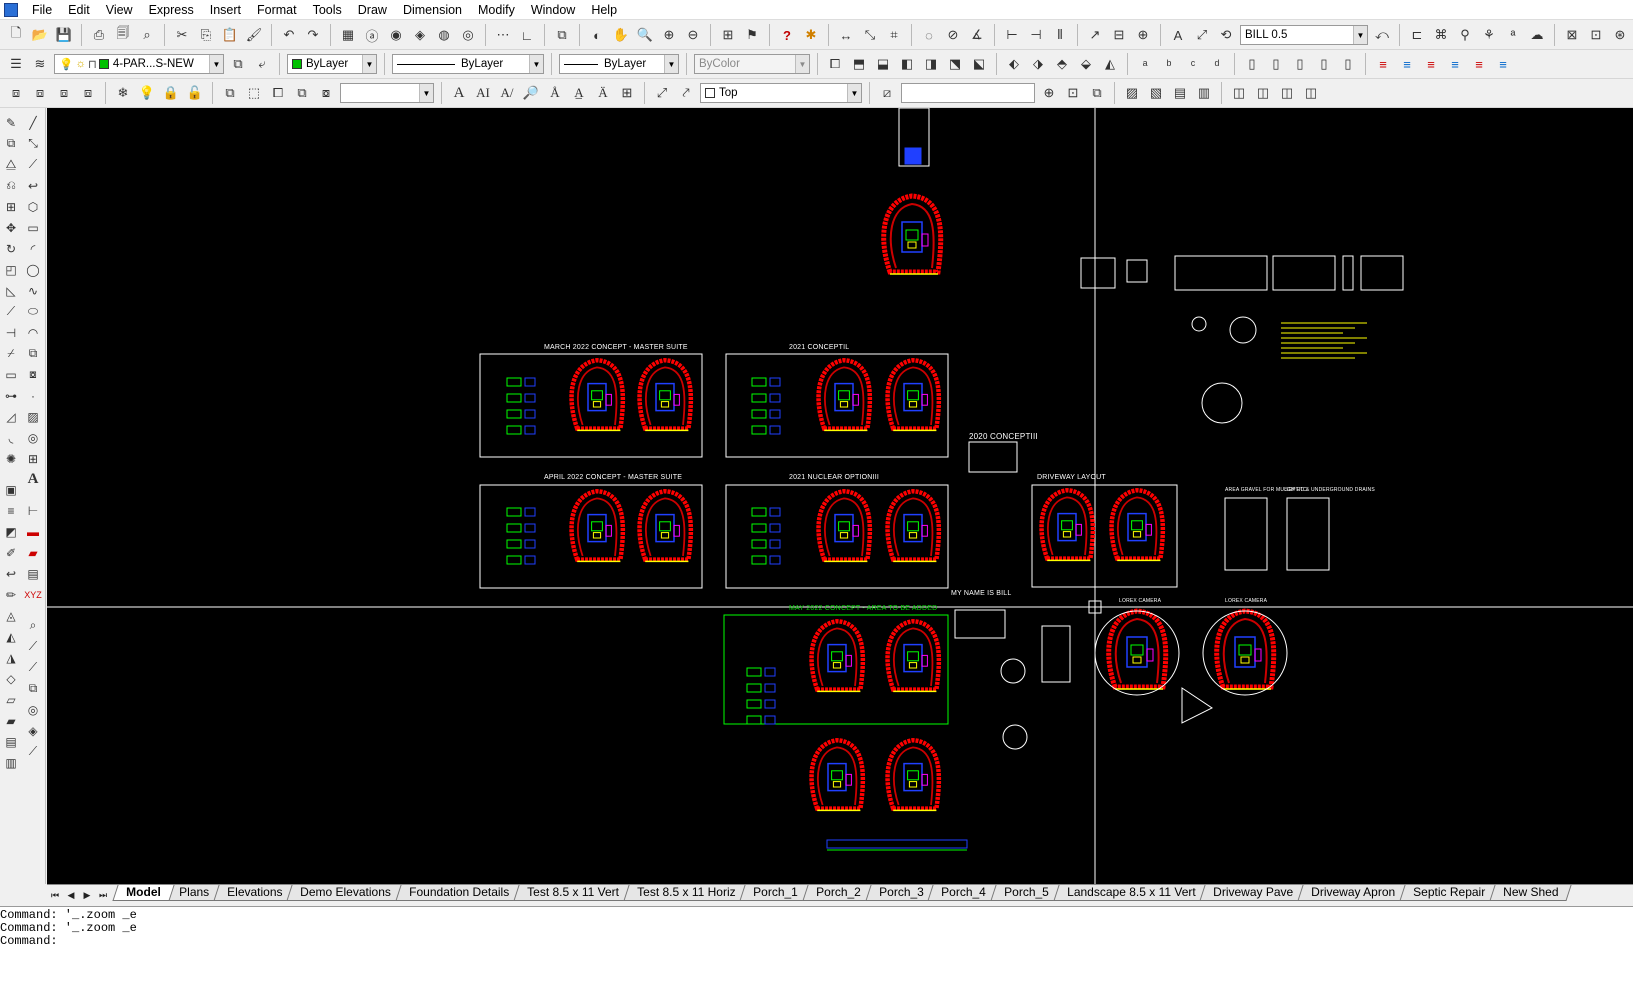 The image size is (1633, 988). Describe the element at coordinates (302, 93) in the screenshot. I see `viewport-4-icon: ⧉` at that location.